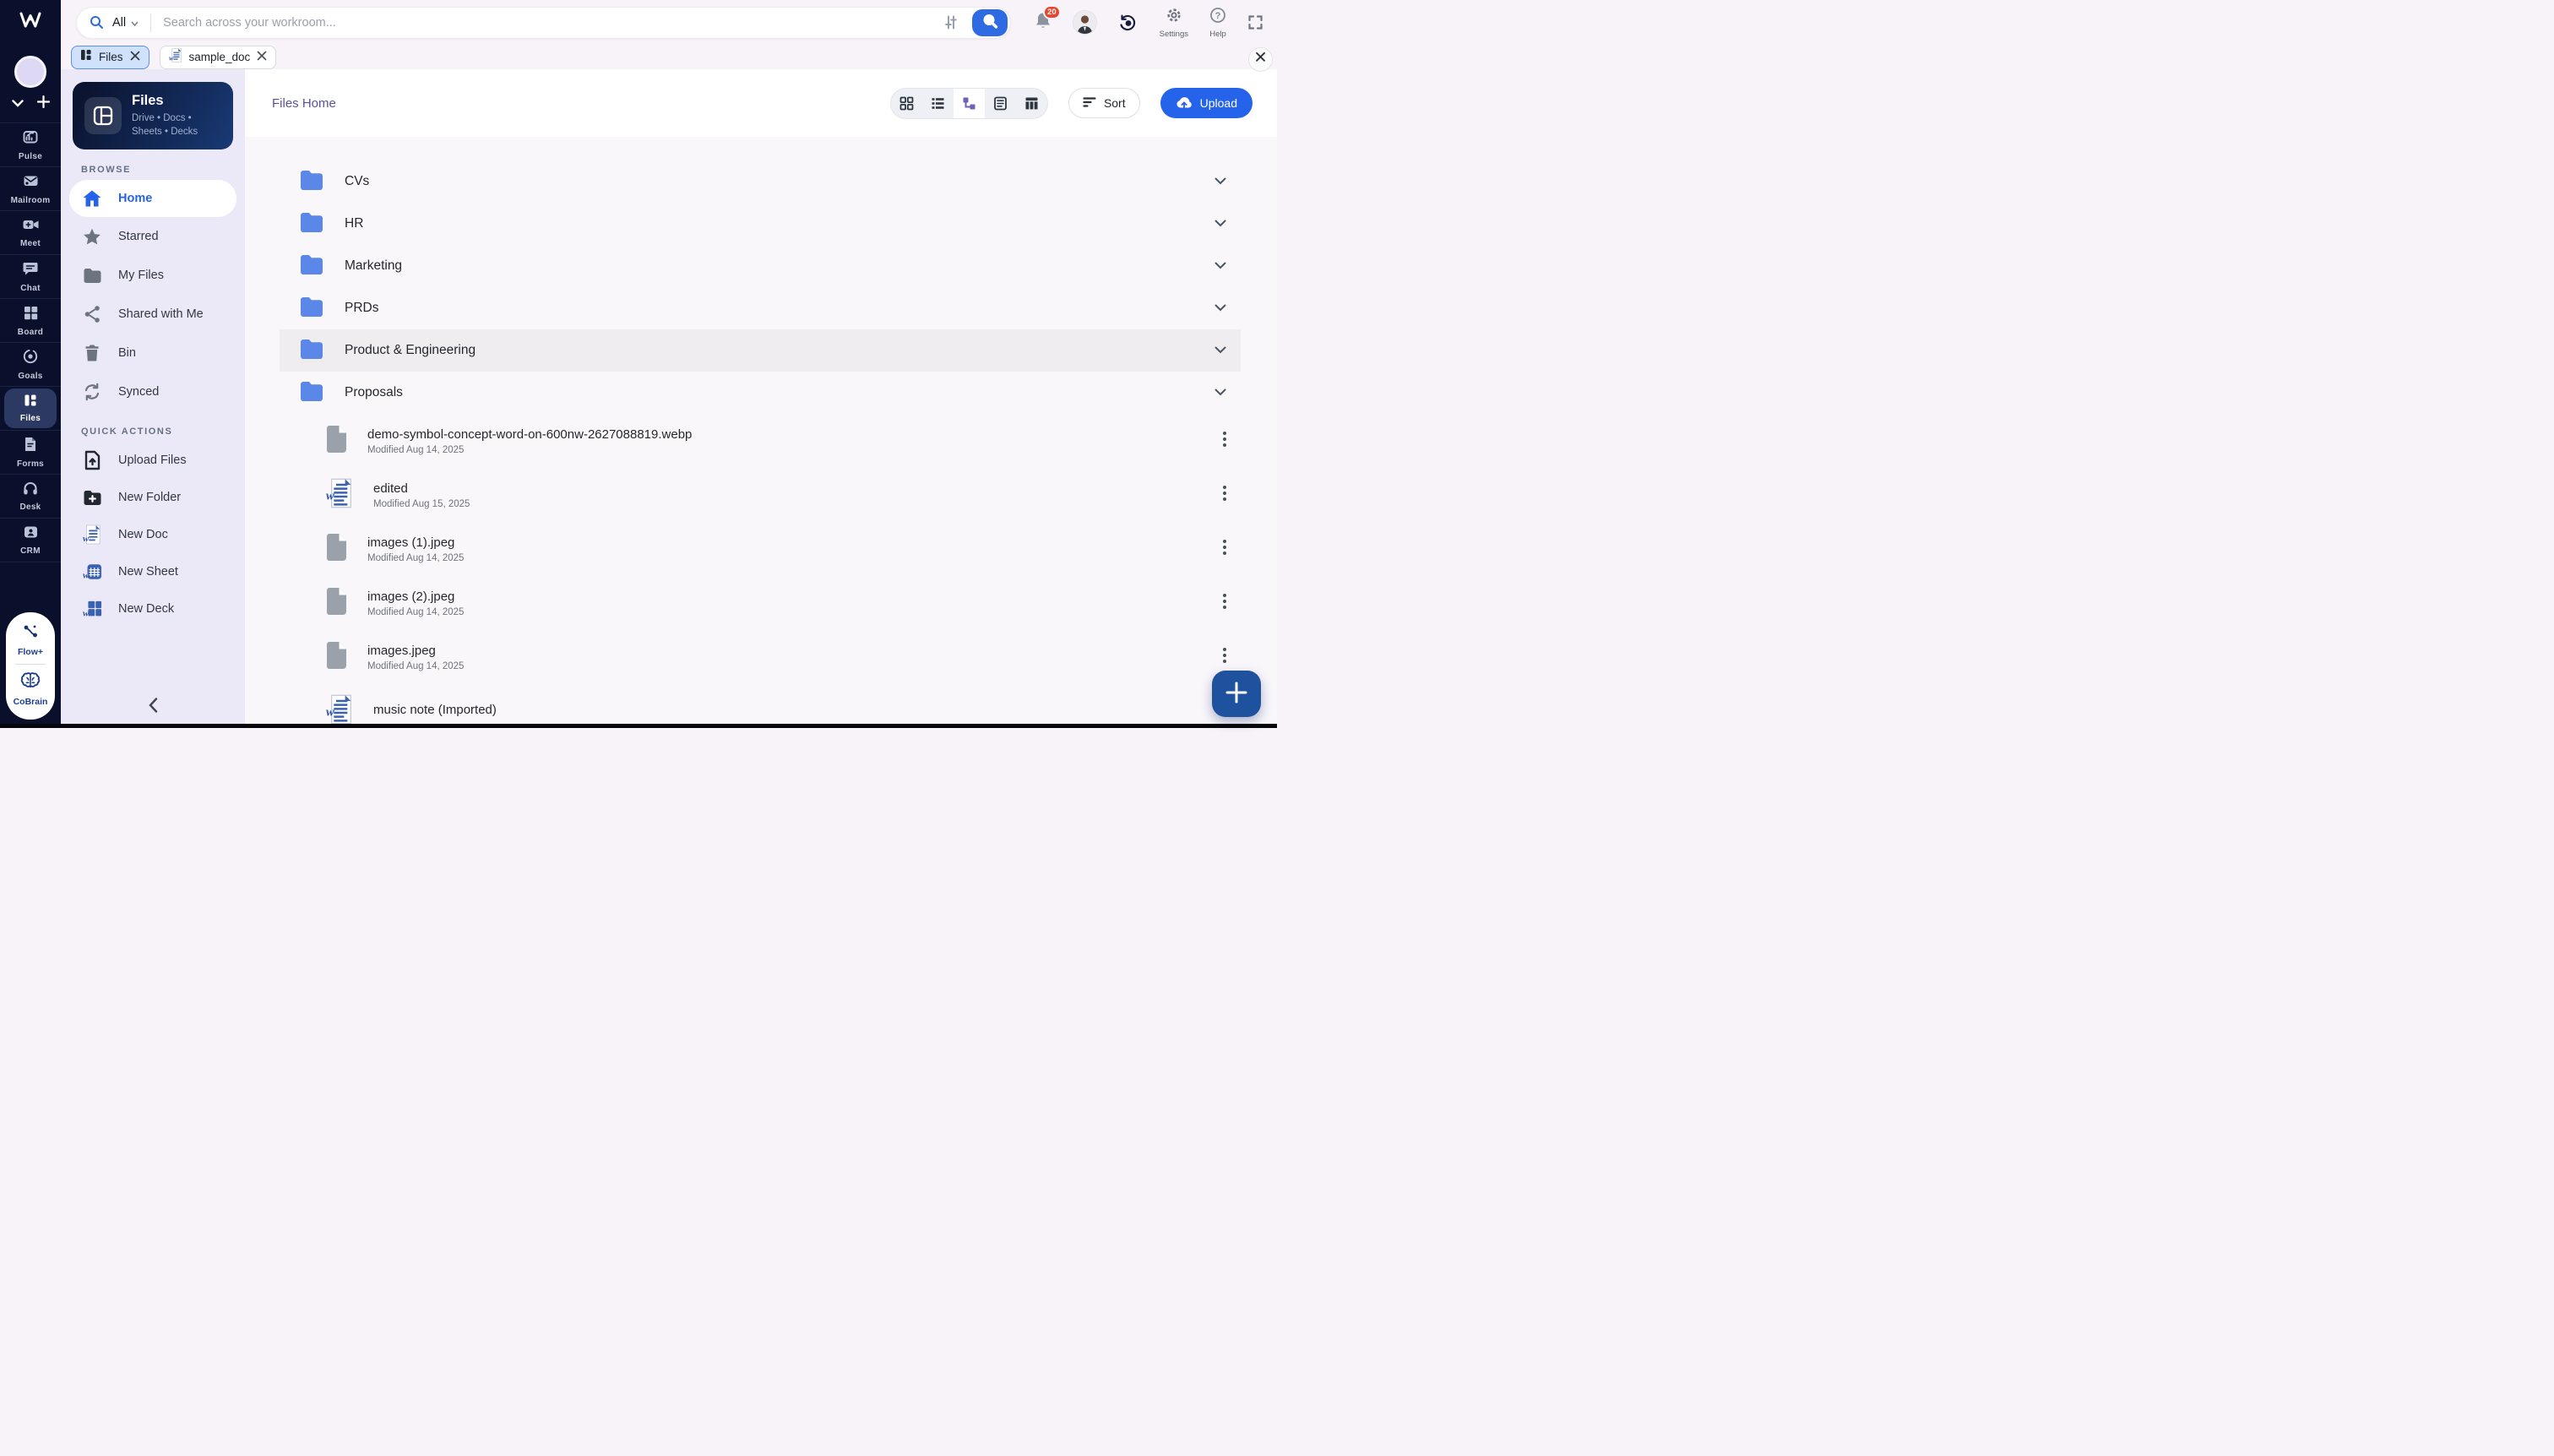  I want to click on rail-item-chat: Chat, so click(30, 277).